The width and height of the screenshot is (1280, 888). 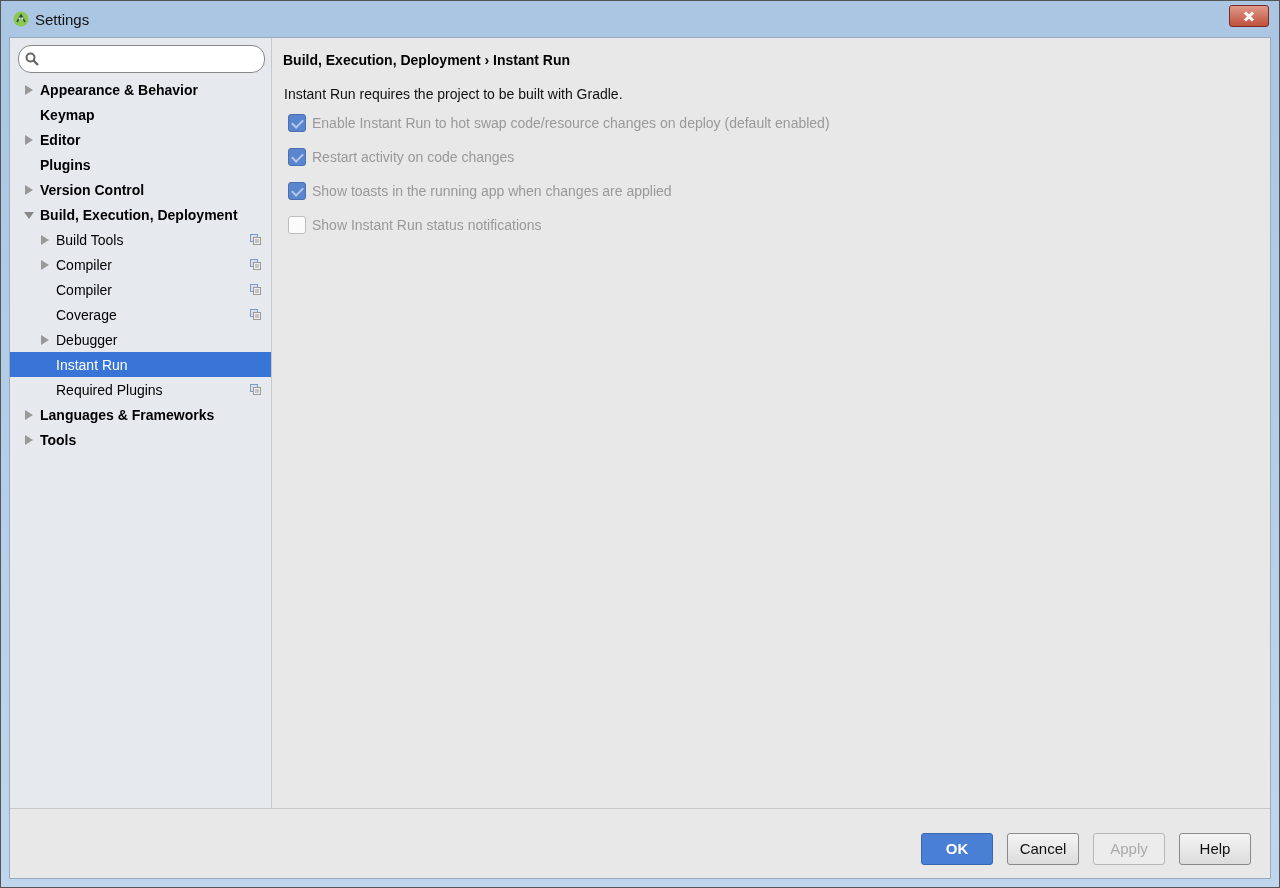 What do you see at coordinates (140, 139) in the screenshot?
I see `tree-item: Editor` at bounding box center [140, 139].